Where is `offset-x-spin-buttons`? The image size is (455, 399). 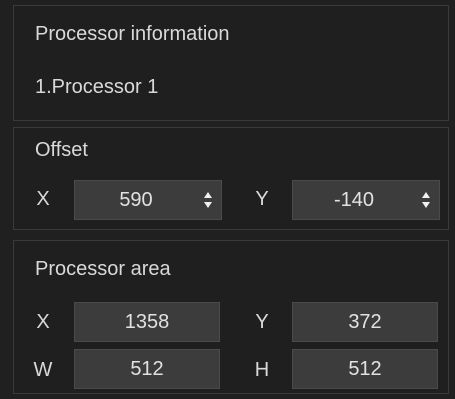 offset-x-spin-buttons is located at coordinates (208, 200).